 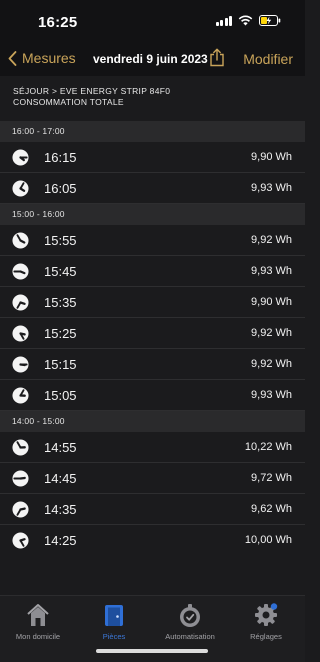 I want to click on house-icon, so click(x=38, y=614).